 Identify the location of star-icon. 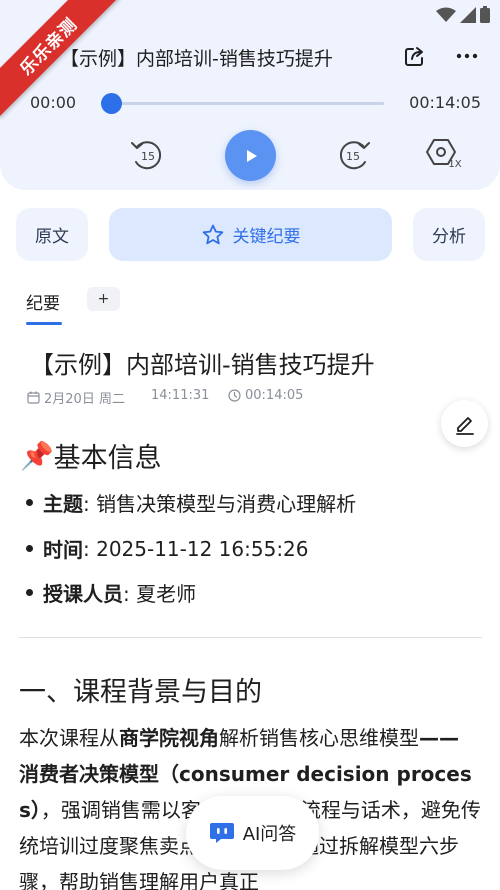
(212, 234).